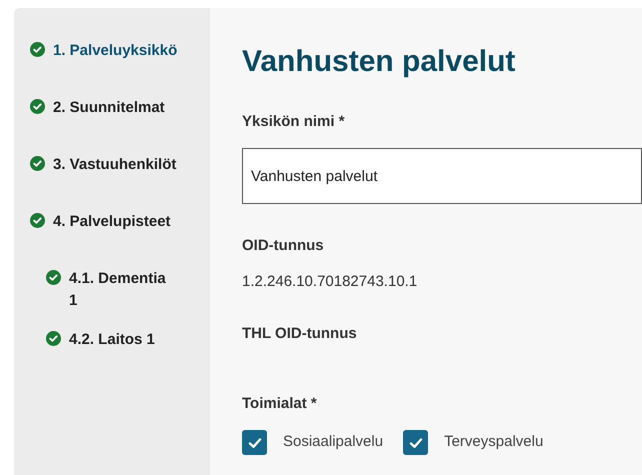  Describe the element at coordinates (333, 442) in the screenshot. I see `checkbox-label: Sosiaalipalvelu` at that location.